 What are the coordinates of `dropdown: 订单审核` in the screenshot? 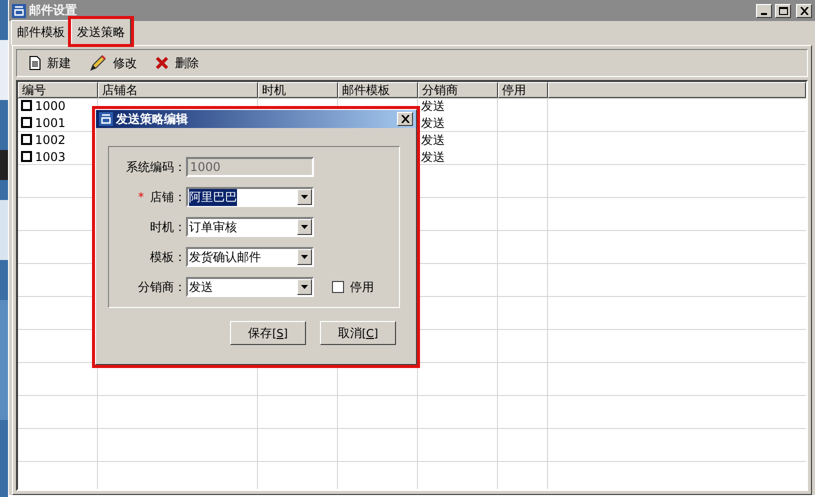 It's located at (250, 227).